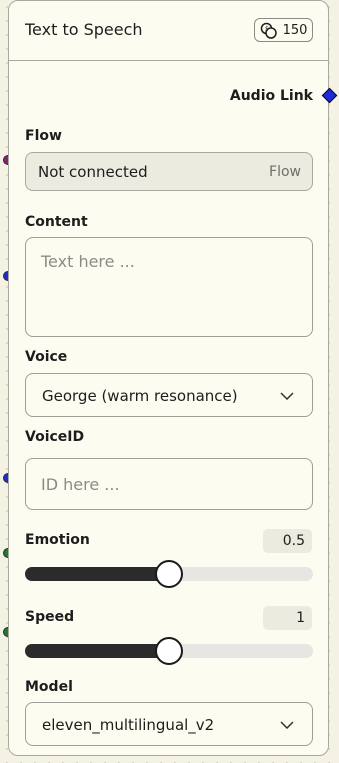  I want to click on speed-value: 1, so click(287, 618).